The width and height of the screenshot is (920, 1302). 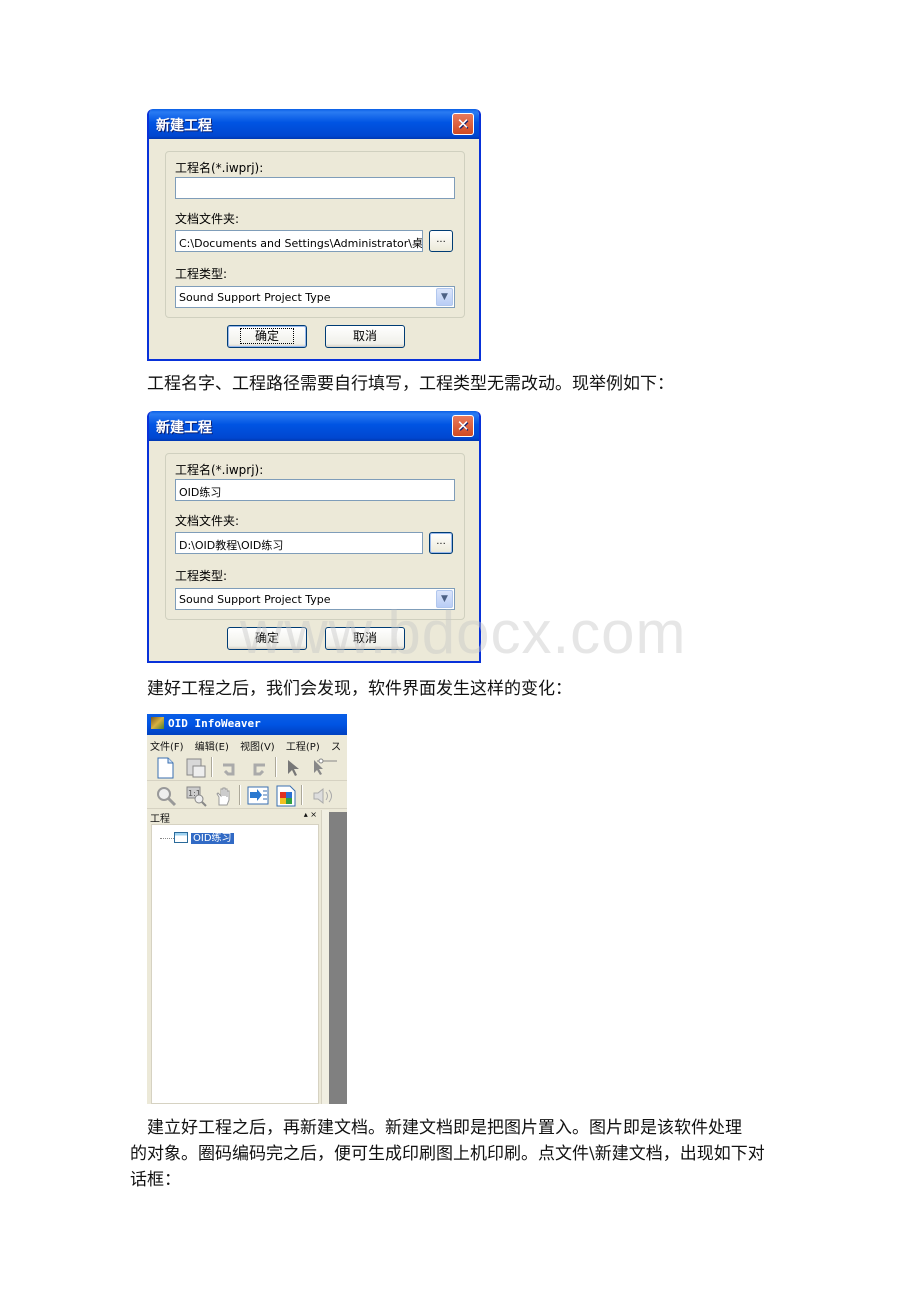 I want to click on app-title-bar: OID InfoWeaver, so click(x=247, y=724).